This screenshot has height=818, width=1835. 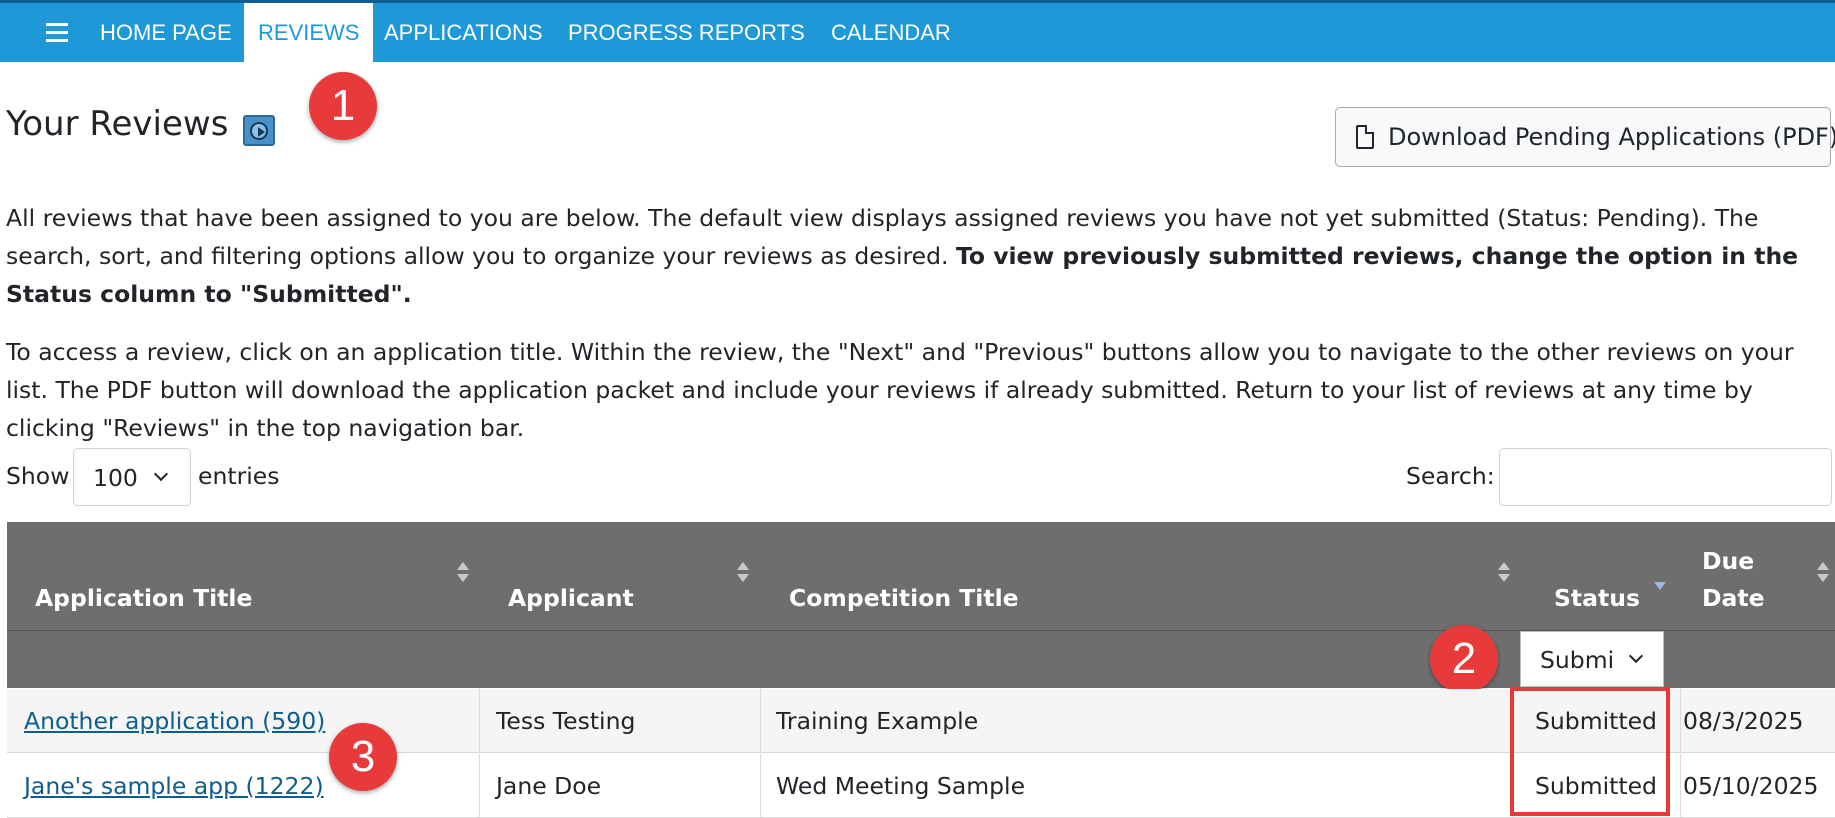 What do you see at coordinates (463, 32) in the screenshot?
I see `nav-applications: APPLICATIONS` at bounding box center [463, 32].